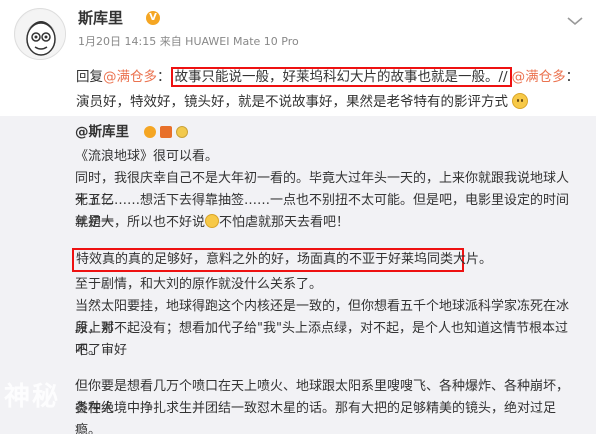  Describe the element at coordinates (100, 18) in the screenshot. I see `post-username: 斯库里` at that location.